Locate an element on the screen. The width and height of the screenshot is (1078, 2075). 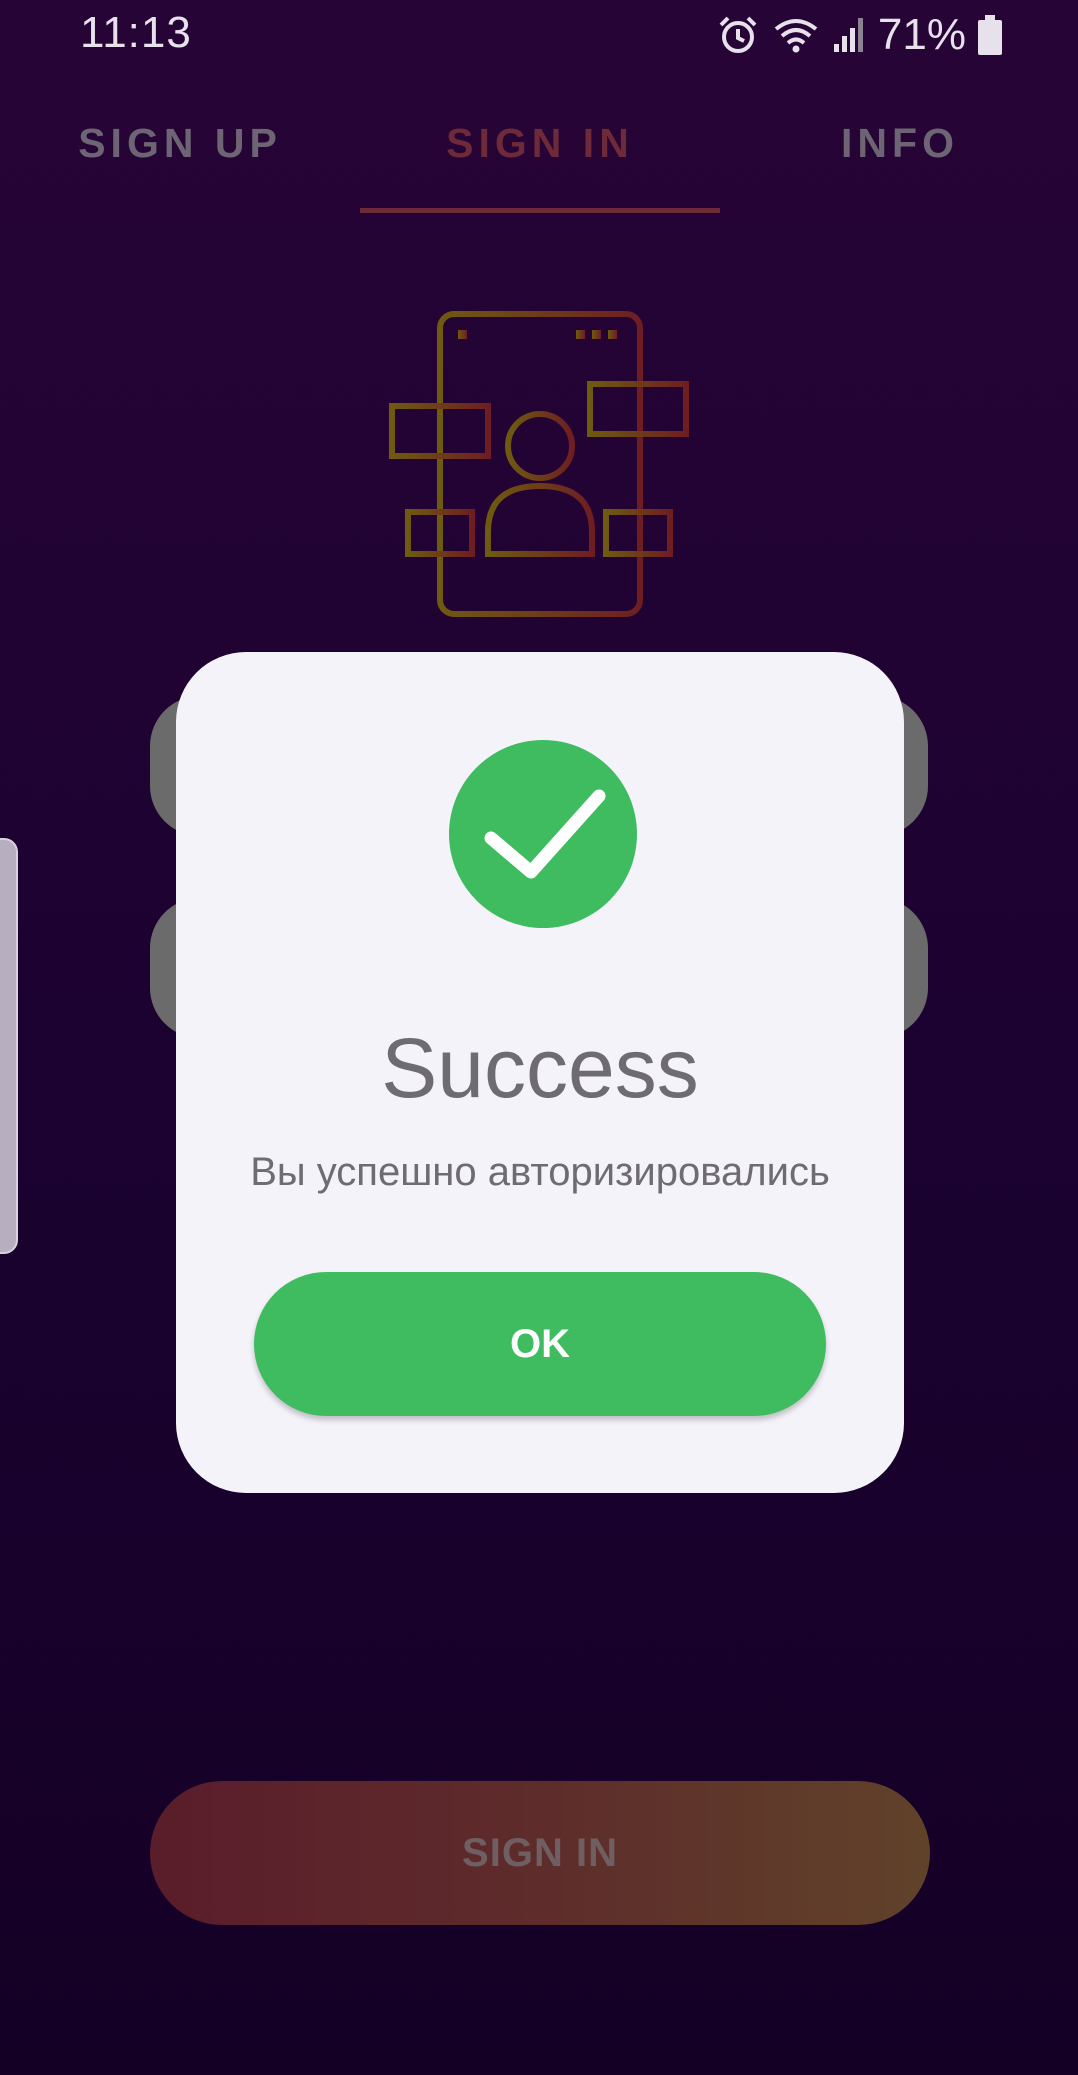
battery-percent: 71% is located at coordinates (921, 34).